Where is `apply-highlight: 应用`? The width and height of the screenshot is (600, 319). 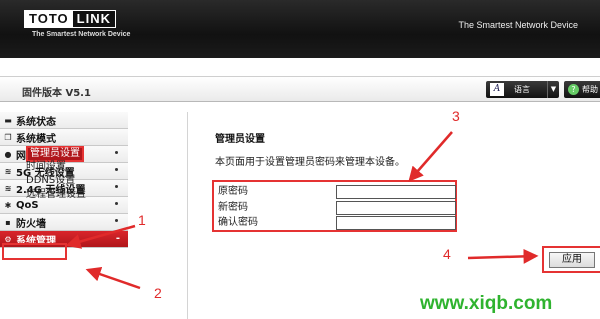
apply-highlight: 应用 is located at coordinates (571, 259).